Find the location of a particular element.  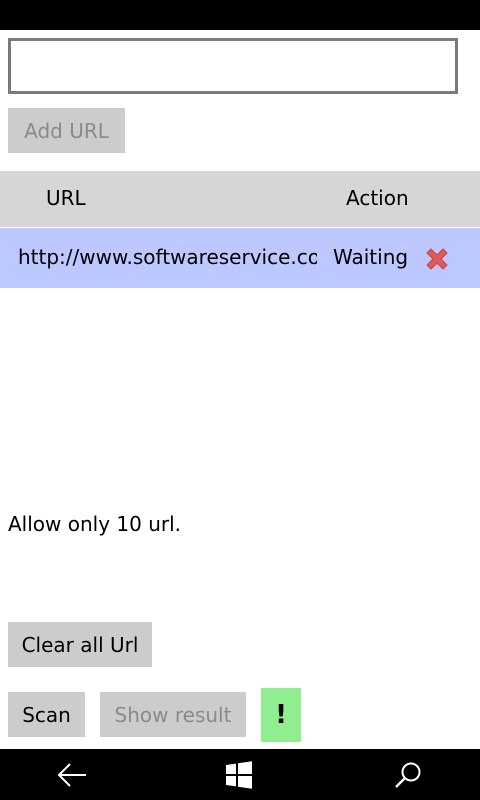

status-cell: Waiting is located at coordinates (371, 257).